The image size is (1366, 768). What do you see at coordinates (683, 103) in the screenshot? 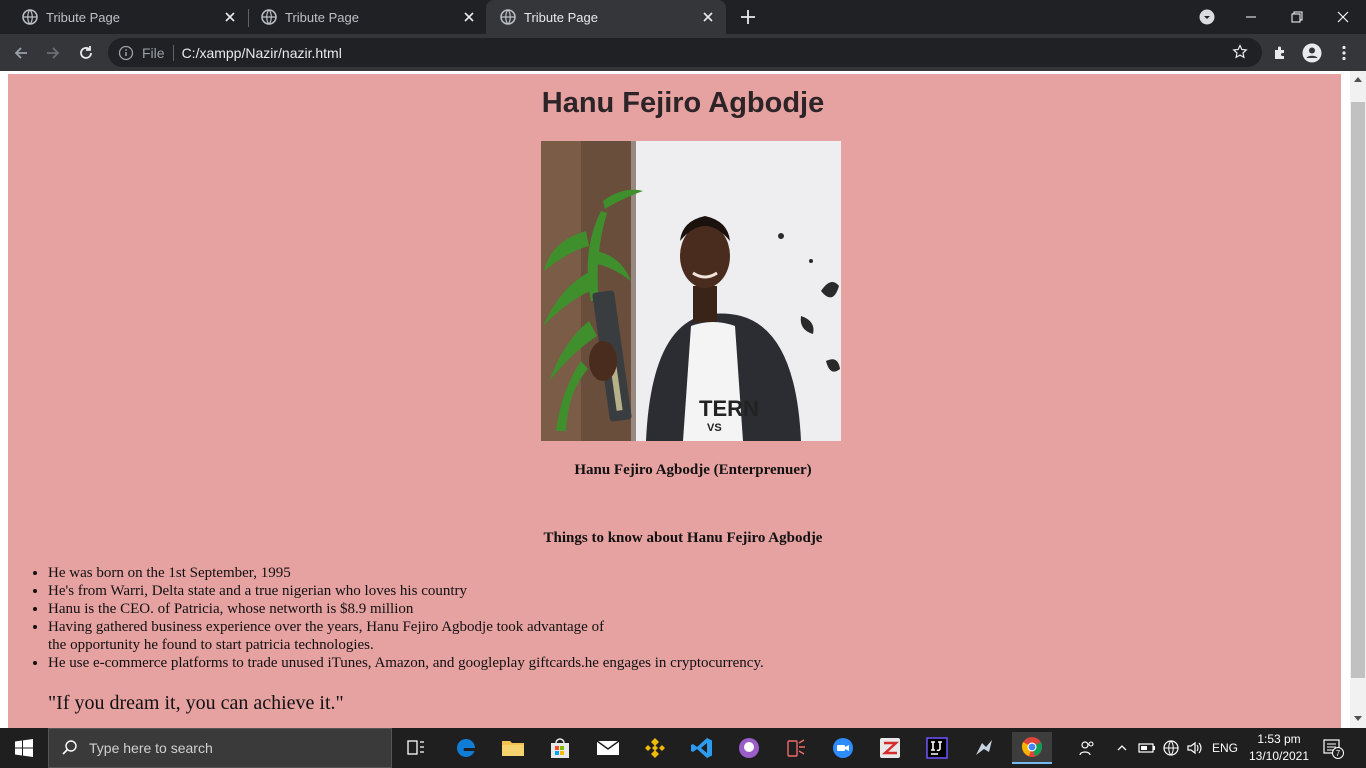
I see `page-title: Hanu Fejiro Agbodje` at bounding box center [683, 103].